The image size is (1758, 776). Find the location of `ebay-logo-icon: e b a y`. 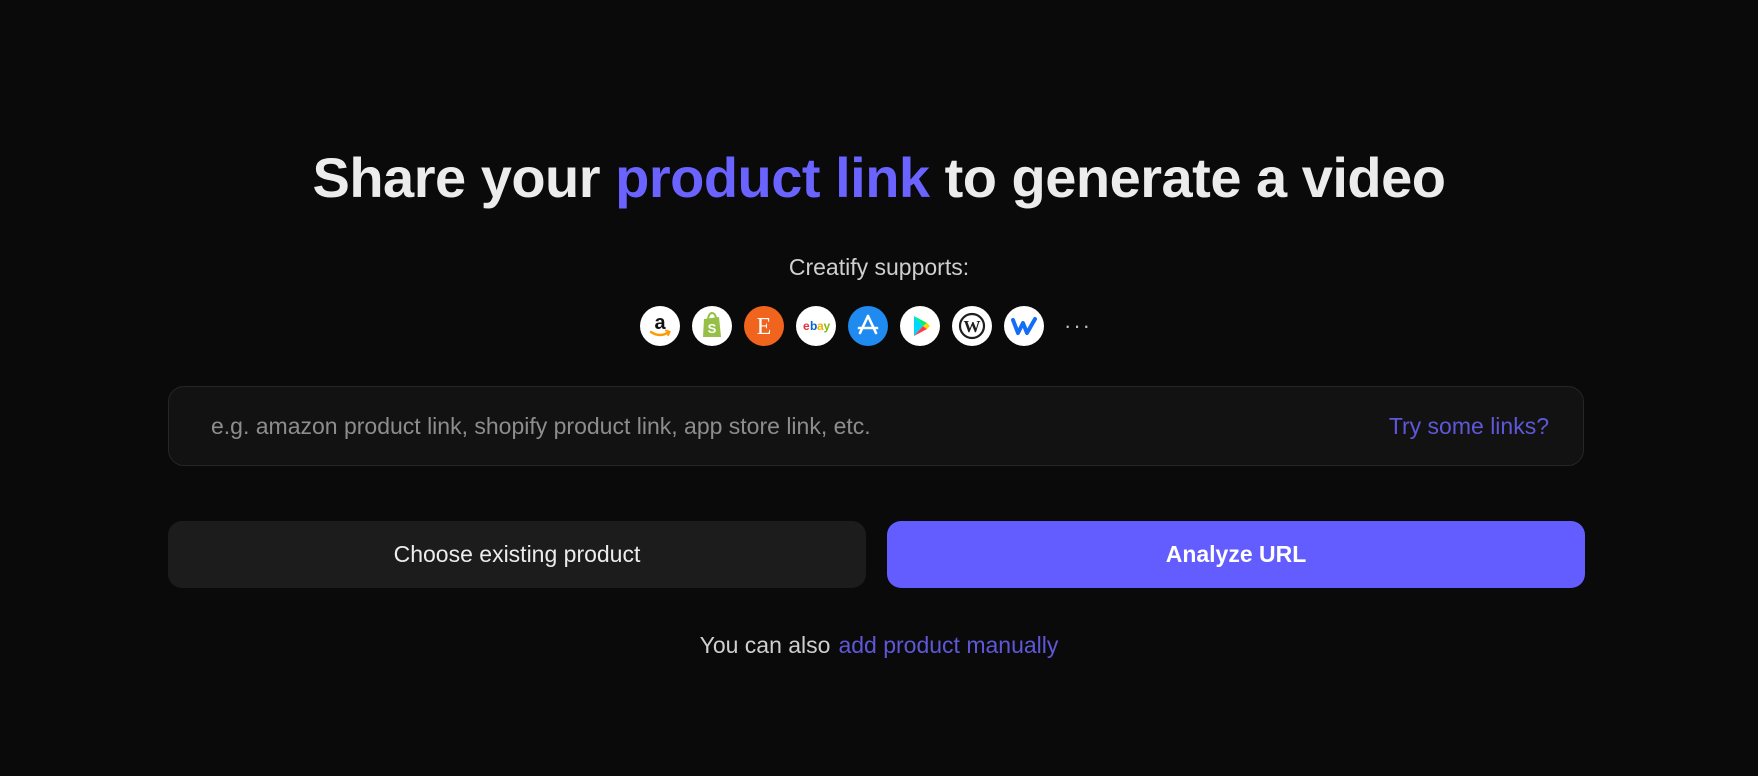

ebay-logo-icon: e b a y is located at coordinates (816, 326).